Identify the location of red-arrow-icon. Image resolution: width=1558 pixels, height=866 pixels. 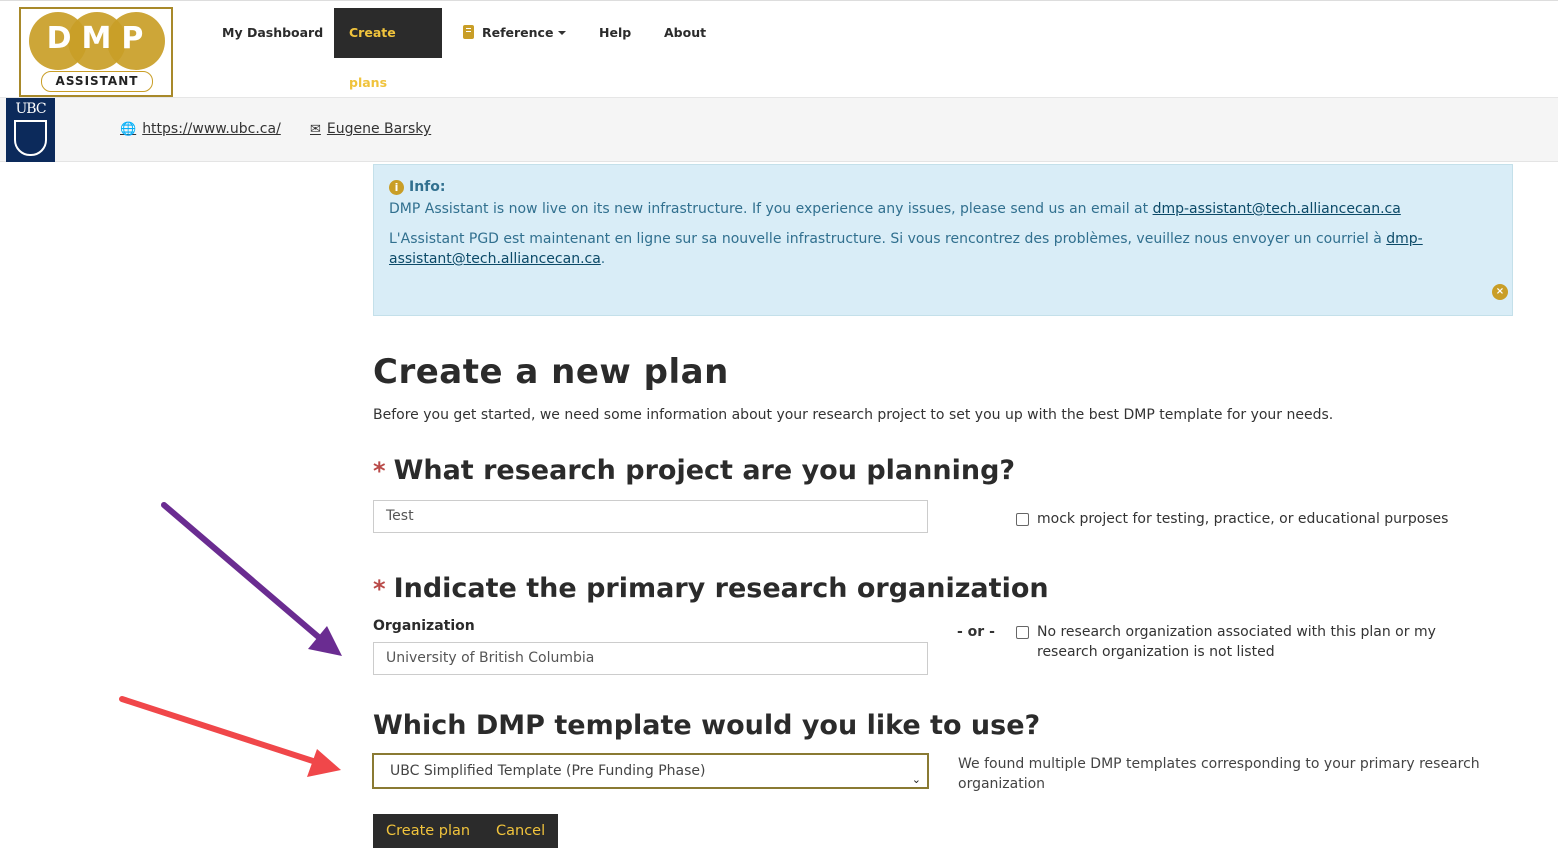
(230, 736).